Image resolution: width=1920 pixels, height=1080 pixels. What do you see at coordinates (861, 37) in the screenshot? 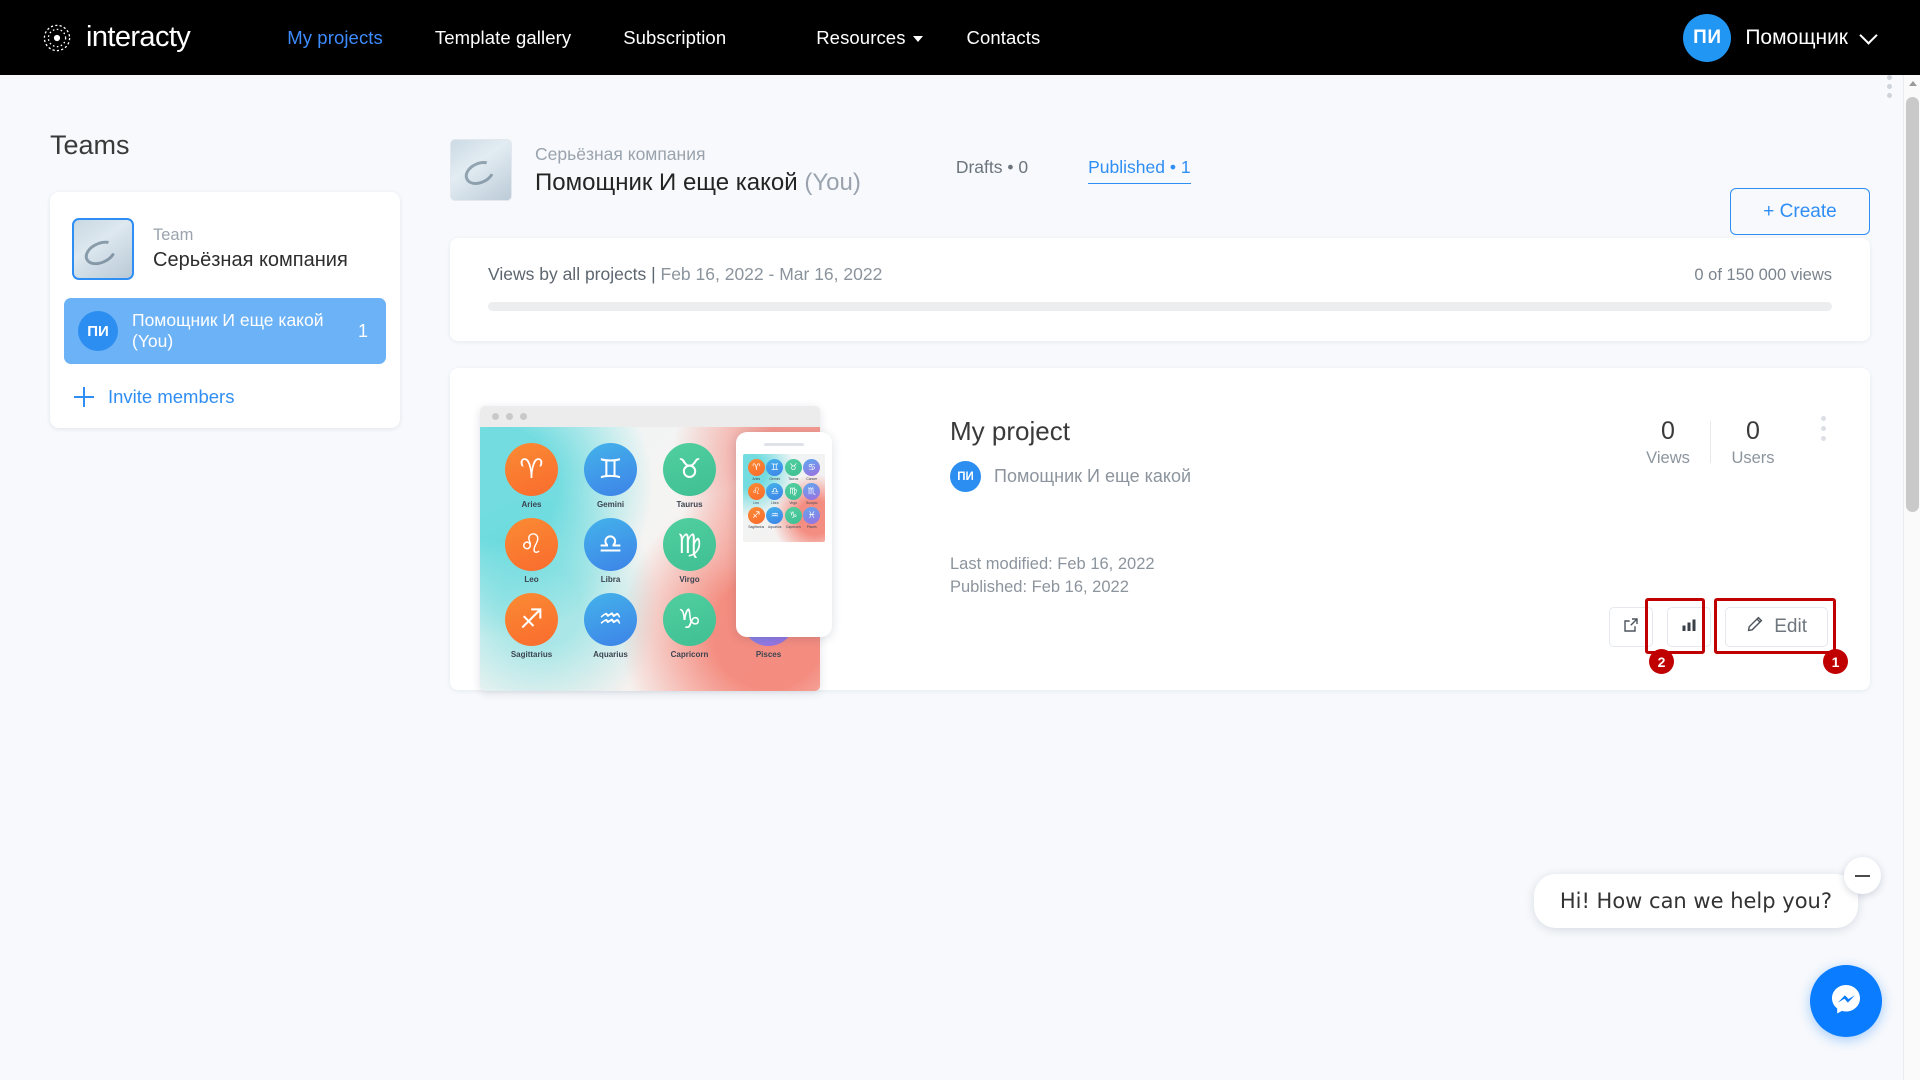
I see `nav-resources-label: Resources` at bounding box center [861, 37].